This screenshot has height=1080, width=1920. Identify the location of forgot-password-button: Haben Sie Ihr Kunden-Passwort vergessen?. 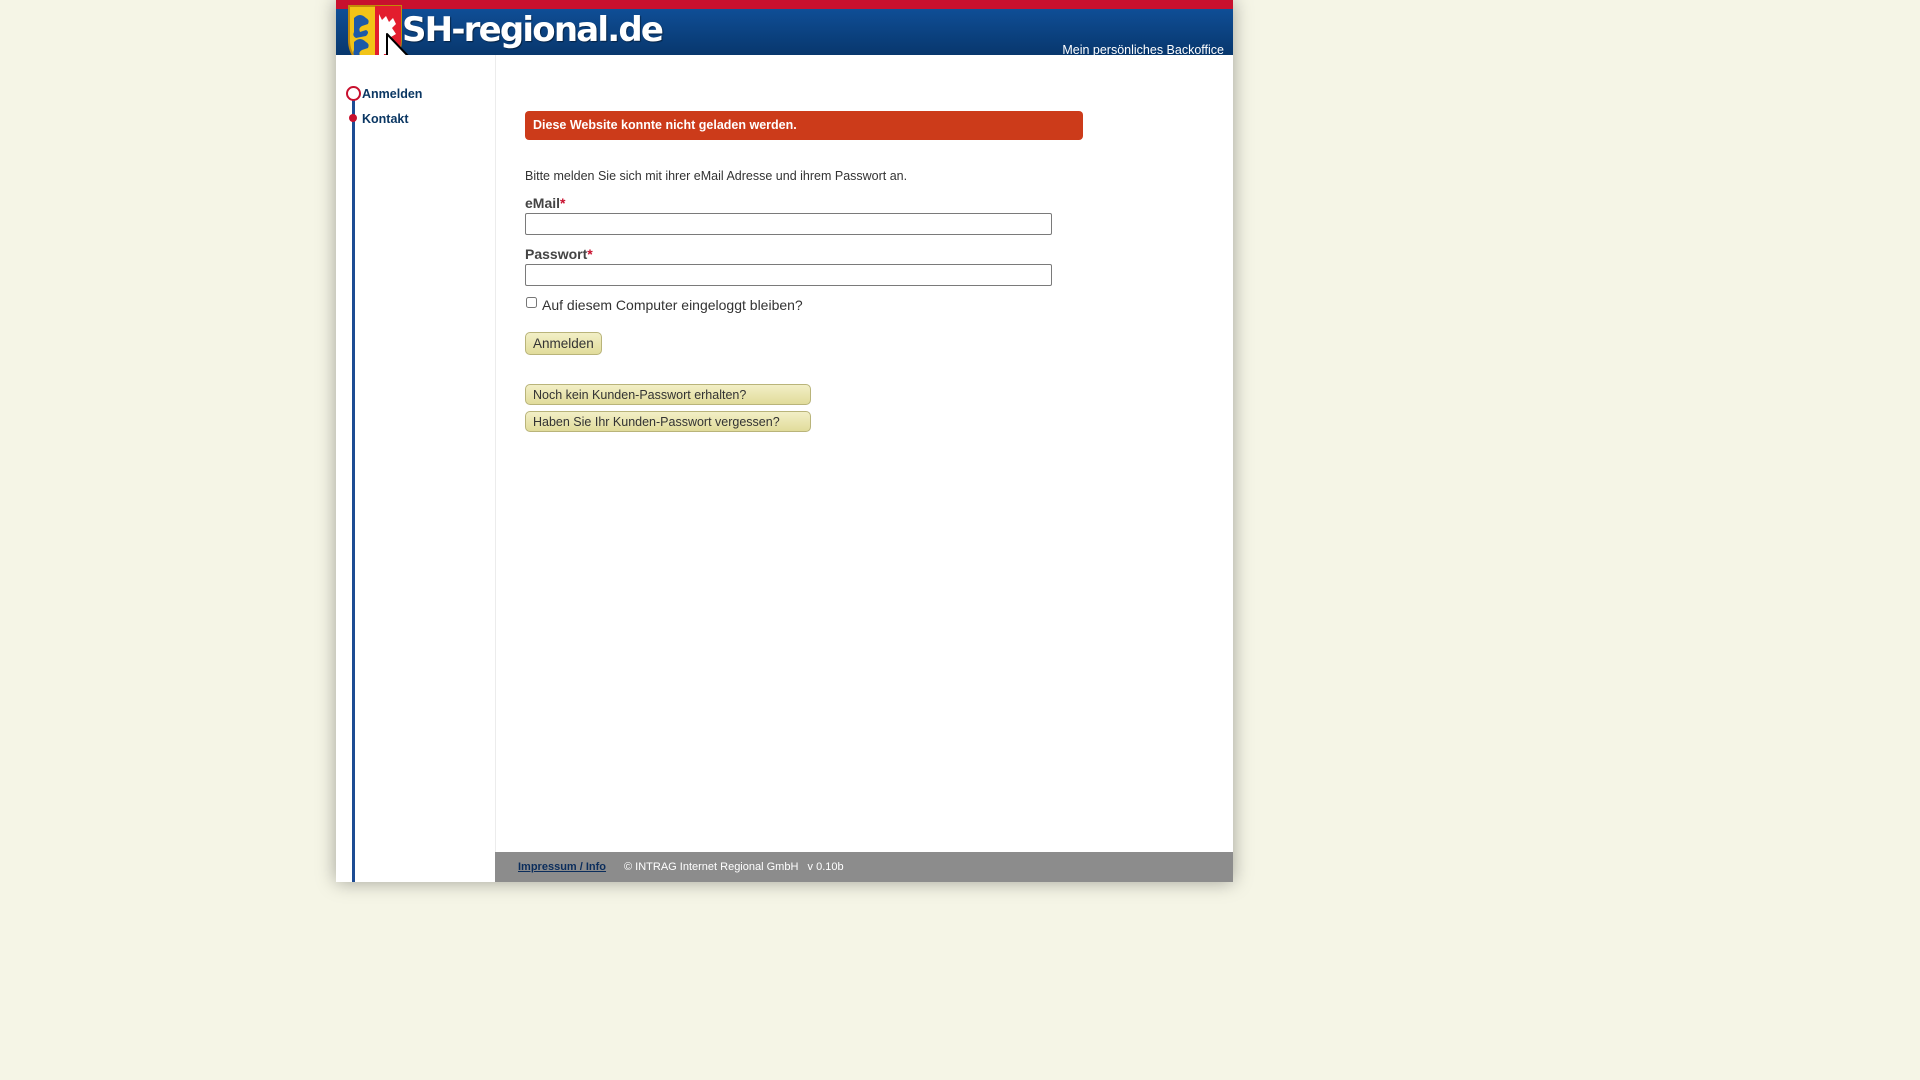
(668, 421).